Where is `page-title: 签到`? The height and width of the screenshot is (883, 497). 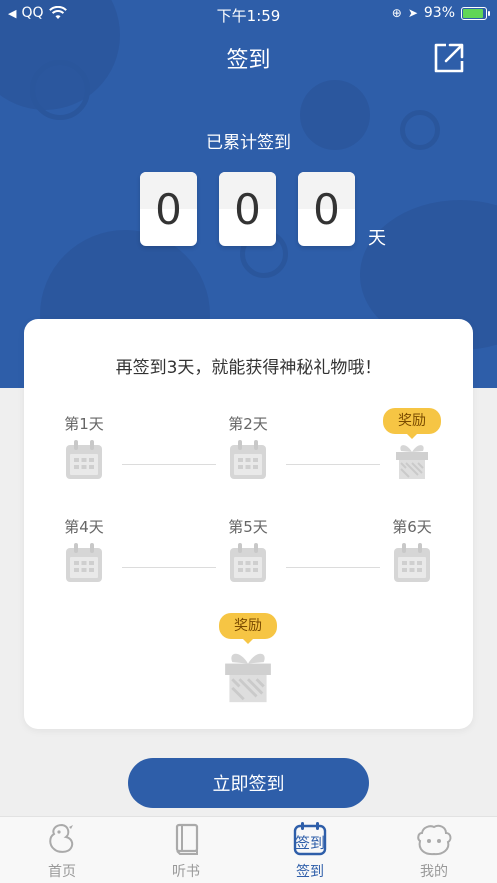
page-title: 签到 is located at coordinates (248, 60).